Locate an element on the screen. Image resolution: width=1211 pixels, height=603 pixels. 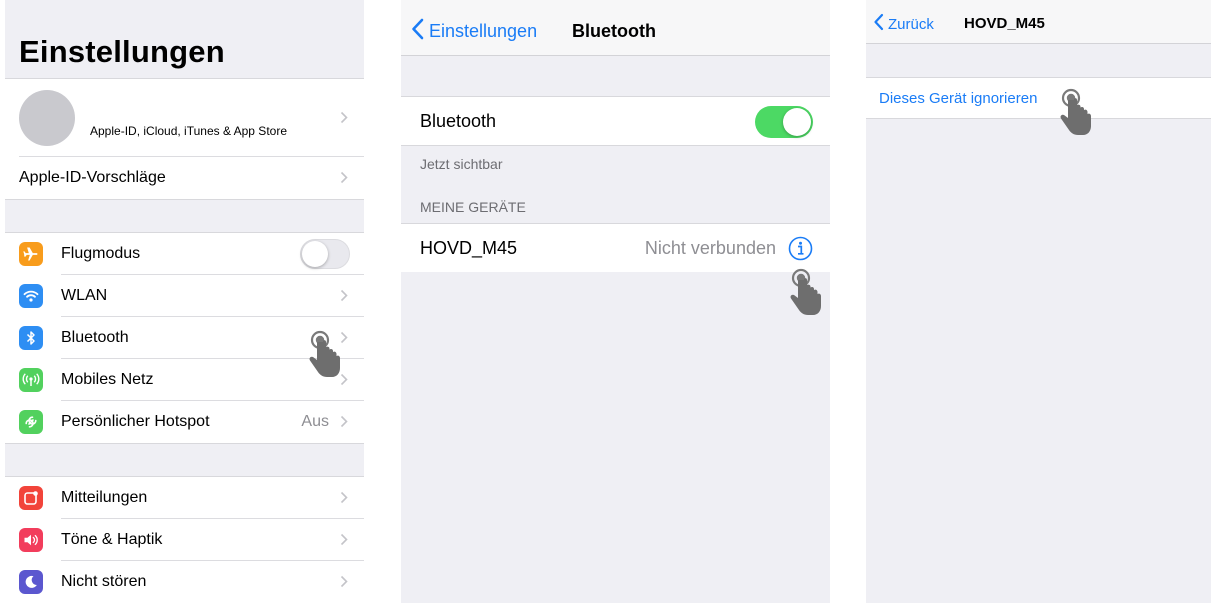
airplane-mode-label: Flugmodus is located at coordinates (101, 253).